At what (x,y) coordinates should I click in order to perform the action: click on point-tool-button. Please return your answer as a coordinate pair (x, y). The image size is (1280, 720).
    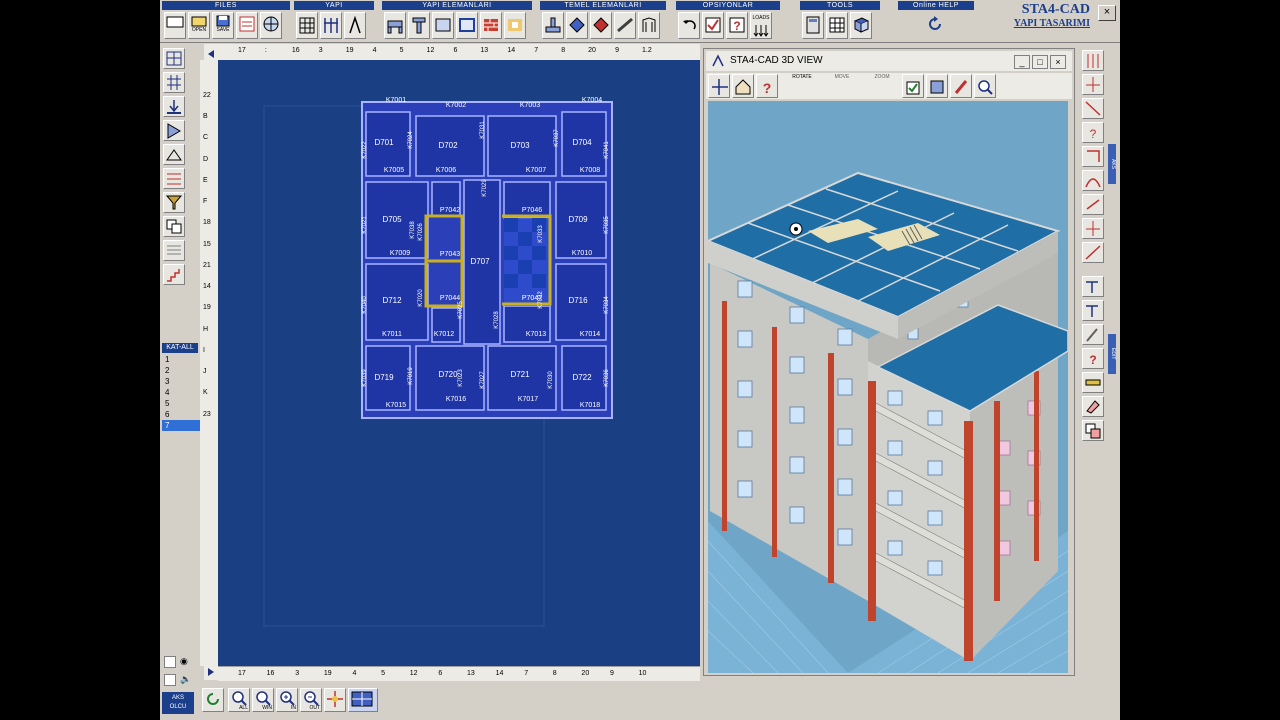
    Looking at the image, I should click on (1093, 84).